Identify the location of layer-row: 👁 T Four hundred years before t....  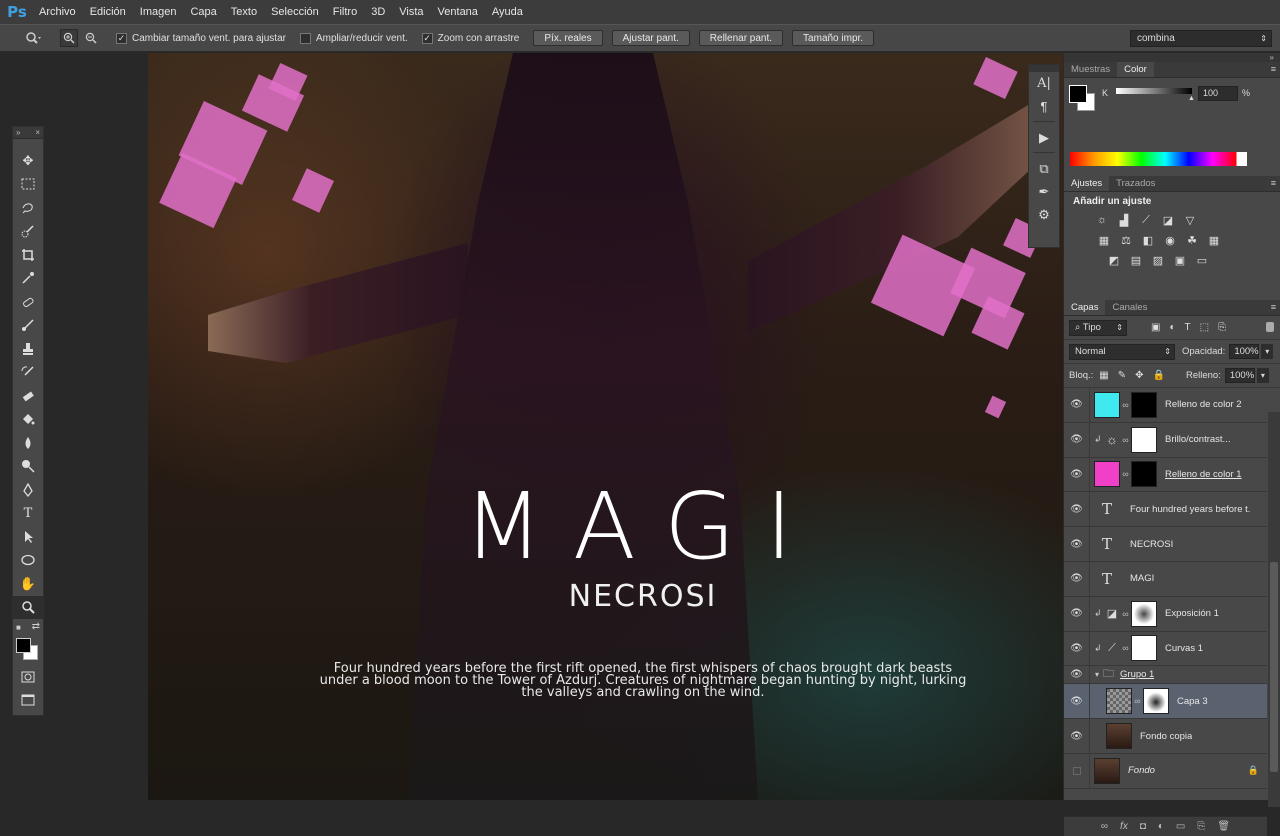
(1165, 510).